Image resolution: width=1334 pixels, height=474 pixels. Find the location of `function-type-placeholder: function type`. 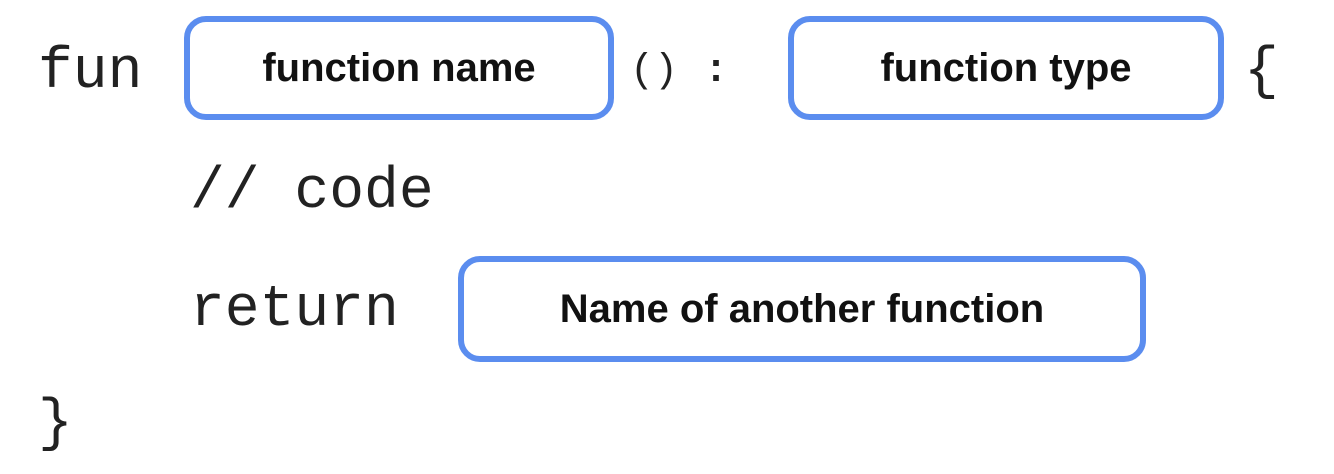

function-type-placeholder: function type is located at coordinates (1006, 68).